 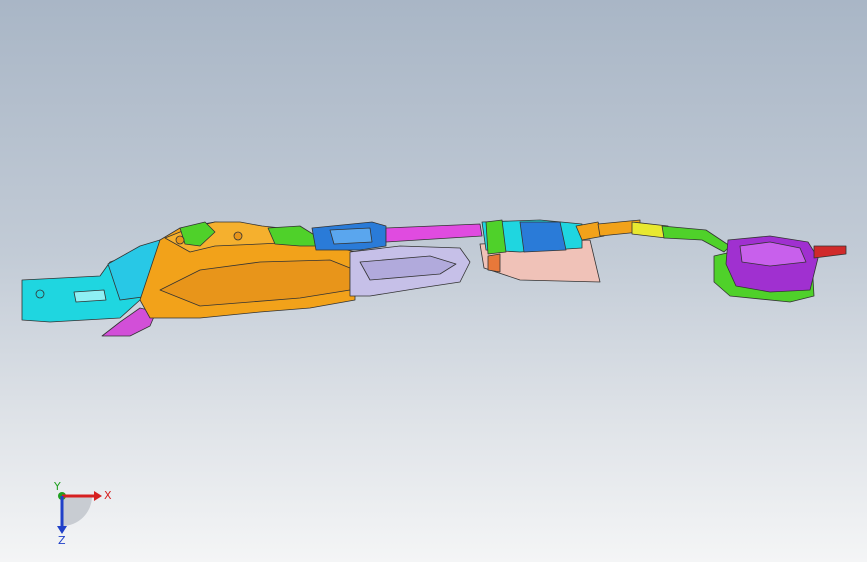 What do you see at coordinates (62, 540) in the screenshot?
I see `z-axis-label: Z` at bounding box center [62, 540].